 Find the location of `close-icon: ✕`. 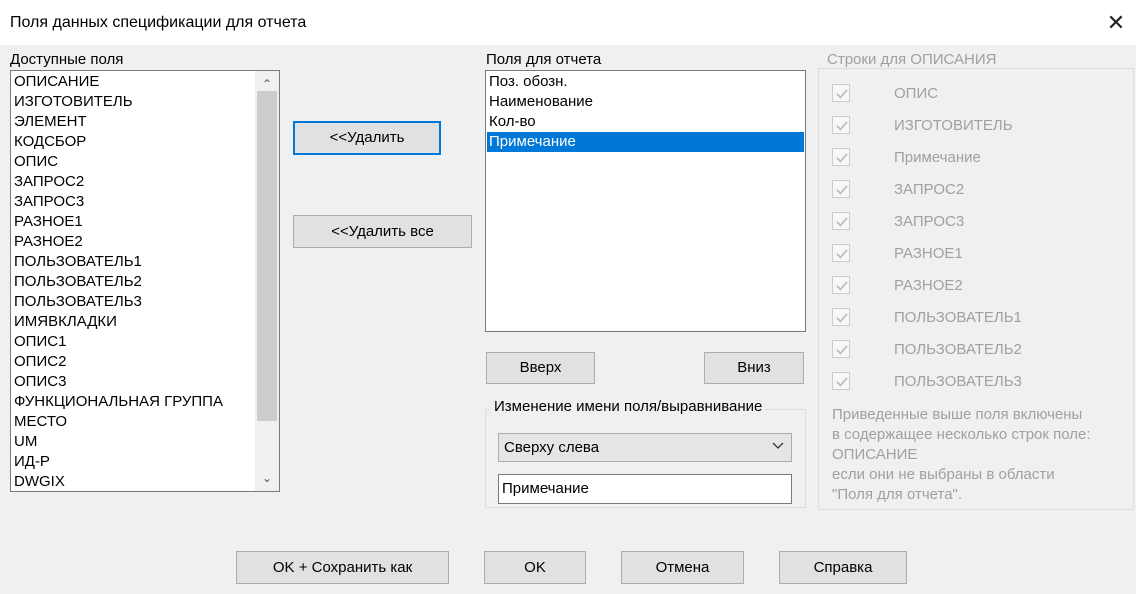

close-icon: ✕ is located at coordinates (1116, 23).